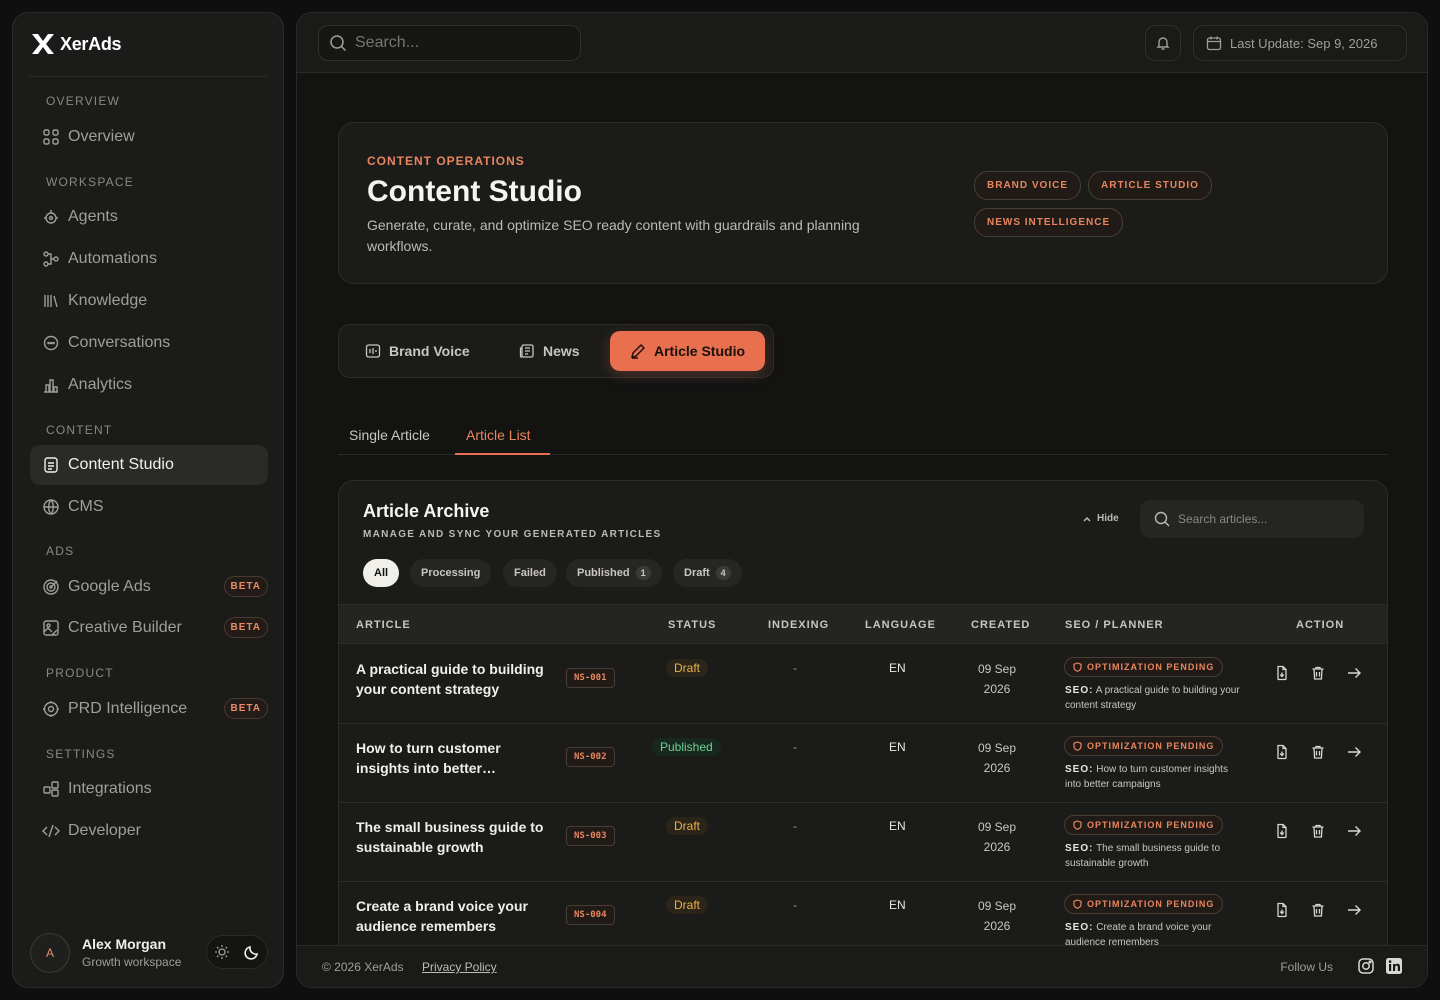 The width and height of the screenshot is (1440, 1000). What do you see at coordinates (149, 628) in the screenshot?
I see `sidebar-item-creative-builder: Creative Builder BETA` at bounding box center [149, 628].